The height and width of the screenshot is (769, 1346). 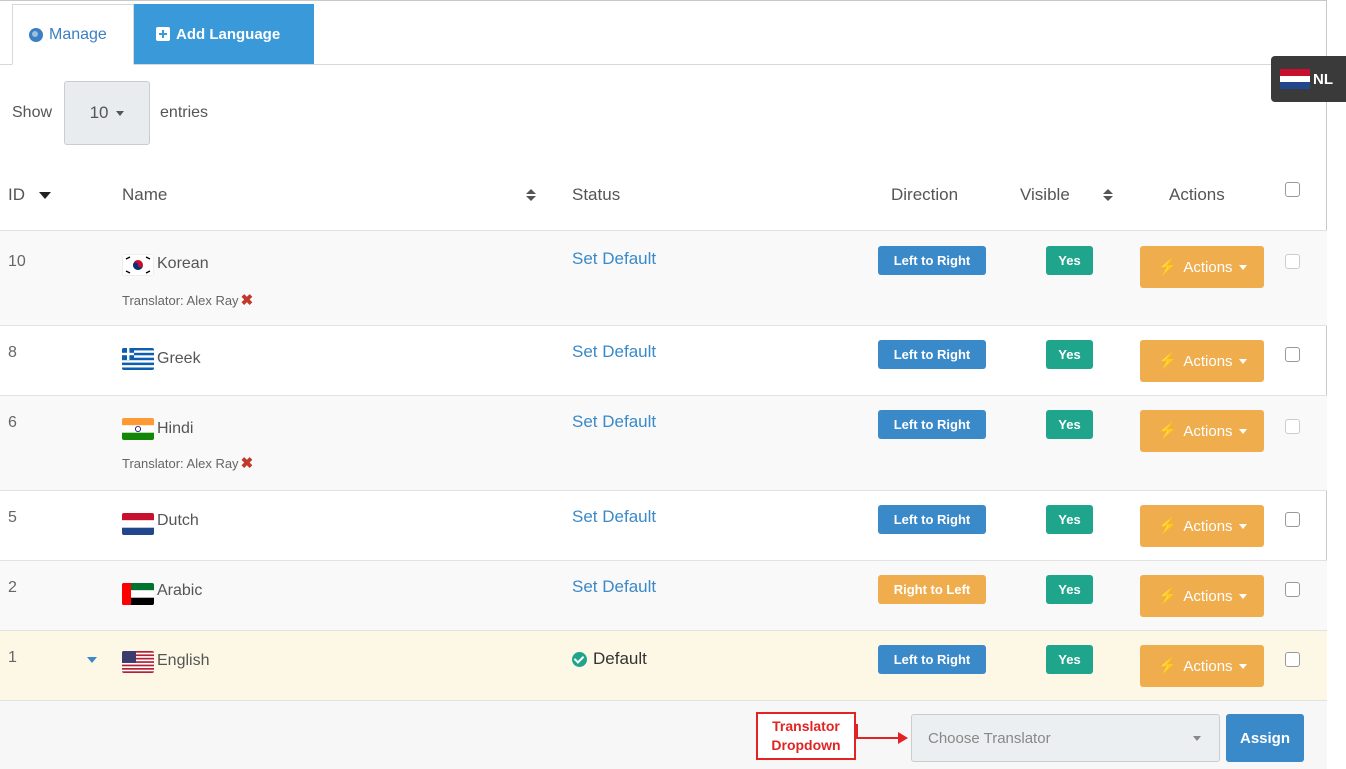 I want to click on language-switcher: NL, so click(x=1308, y=79).